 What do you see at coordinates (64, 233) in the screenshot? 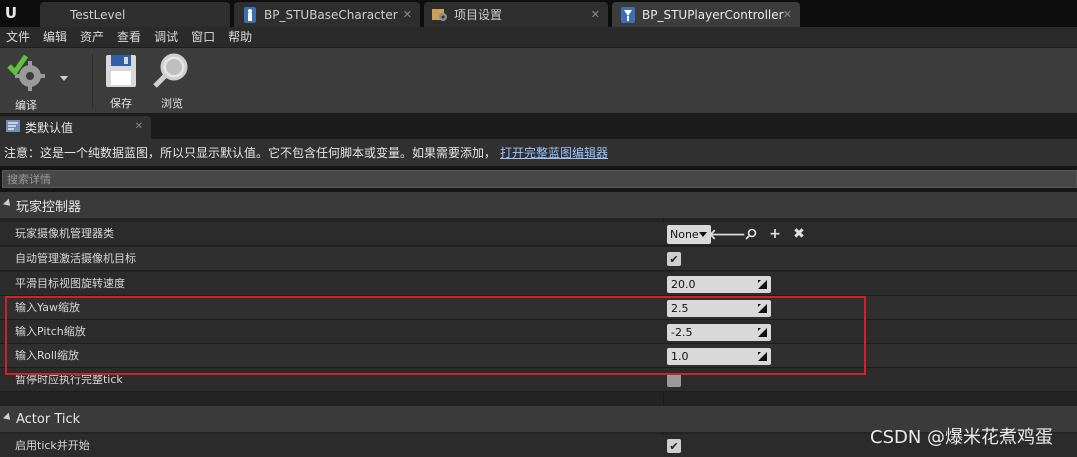
I see `property-label: 玩家摄像机管理器类` at bounding box center [64, 233].